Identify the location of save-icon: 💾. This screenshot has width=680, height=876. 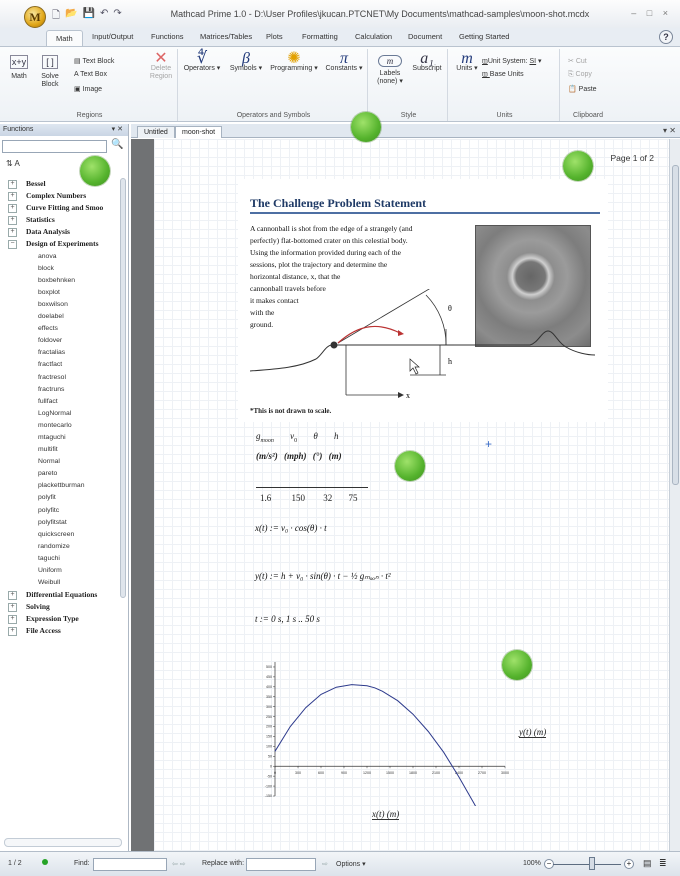
(89, 16).